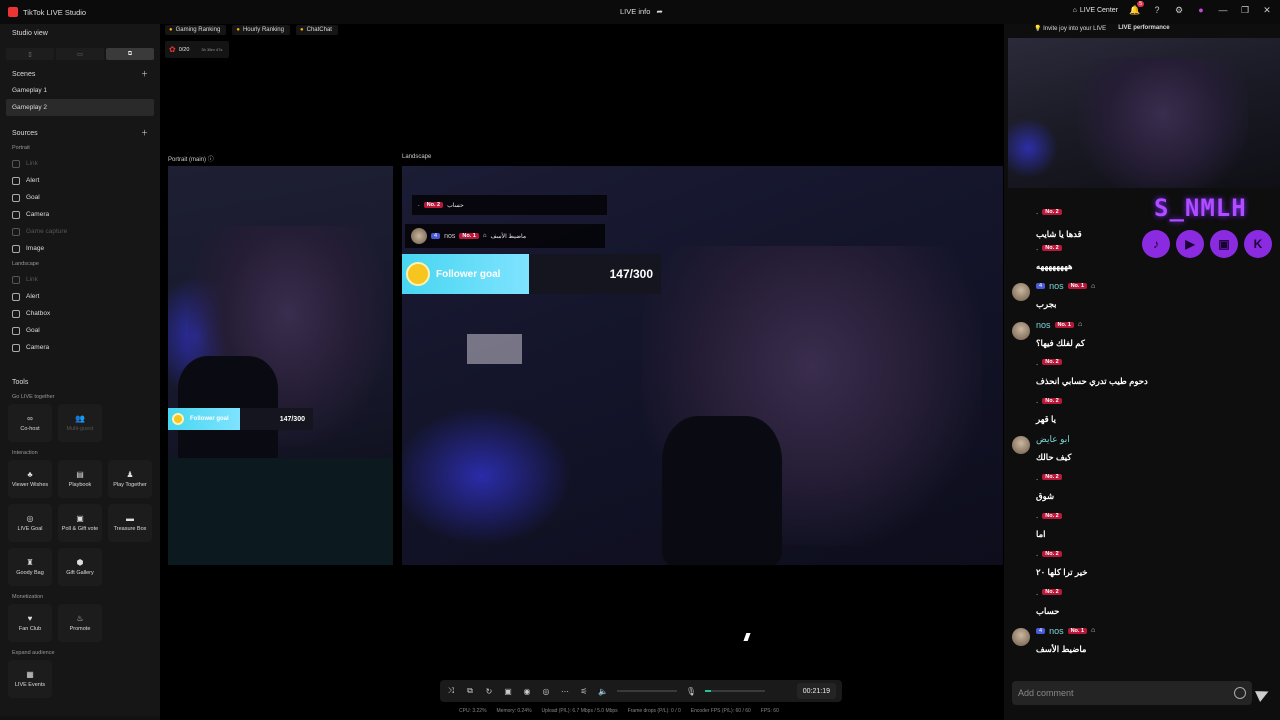  I want to click on scene-item-selected: Gameplay 2, so click(80, 107).